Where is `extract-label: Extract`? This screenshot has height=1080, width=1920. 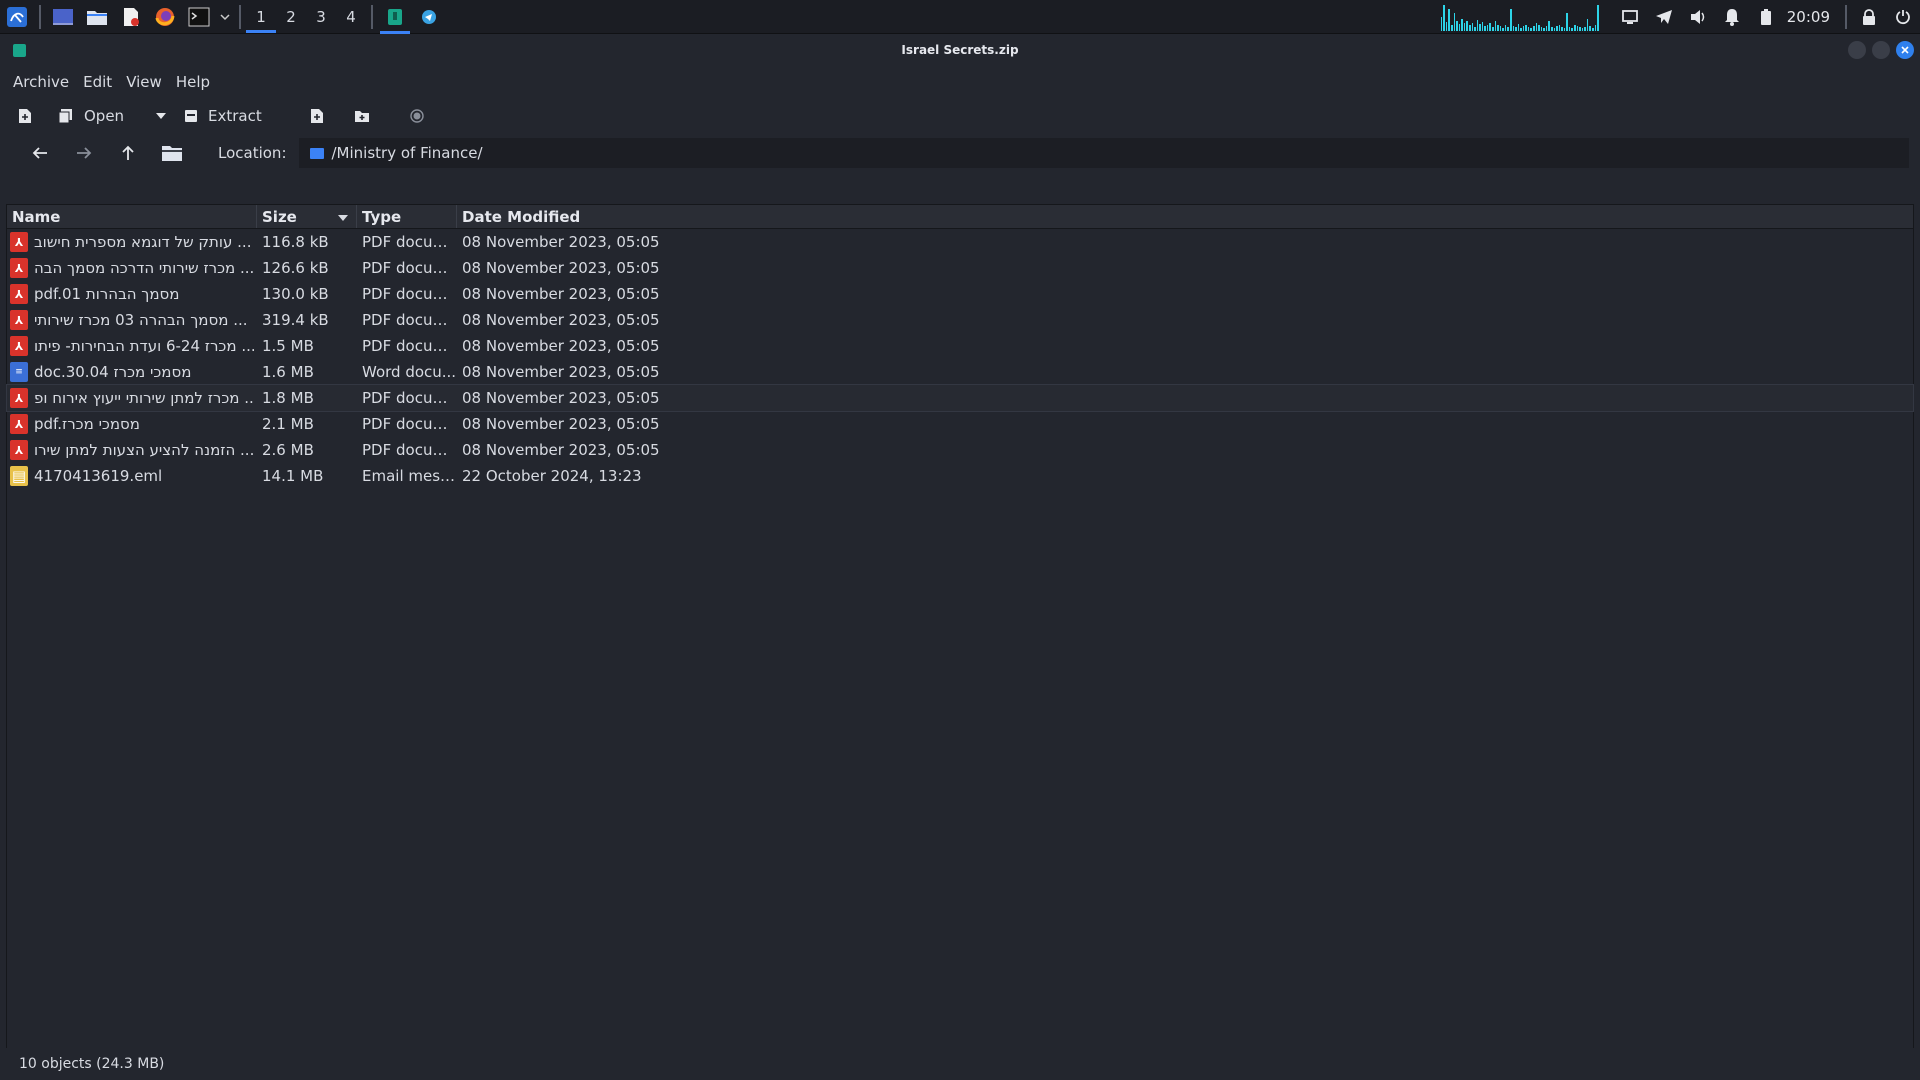
extract-label: Extract is located at coordinates (235, 116).